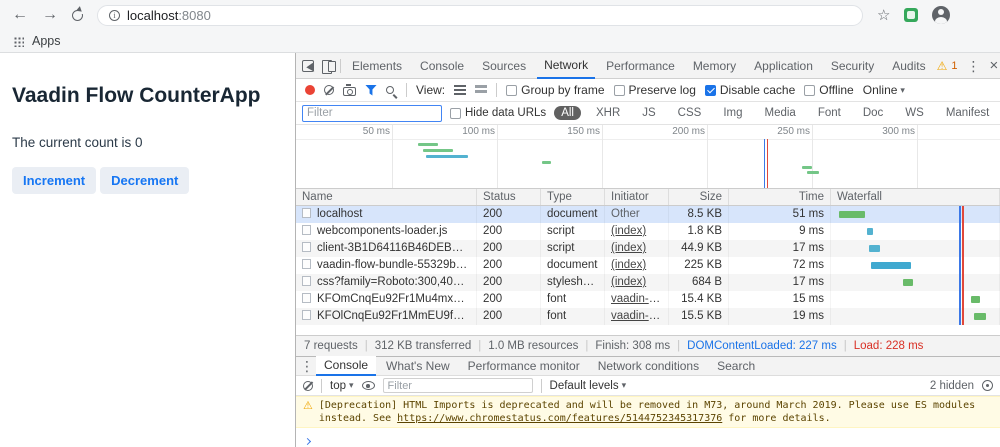 This screenshot has width=1000, height=447. What do you see at coordinates (566, 66) in the screenshot?
I see `tab-network: Network` at bounding box center [566, 66].